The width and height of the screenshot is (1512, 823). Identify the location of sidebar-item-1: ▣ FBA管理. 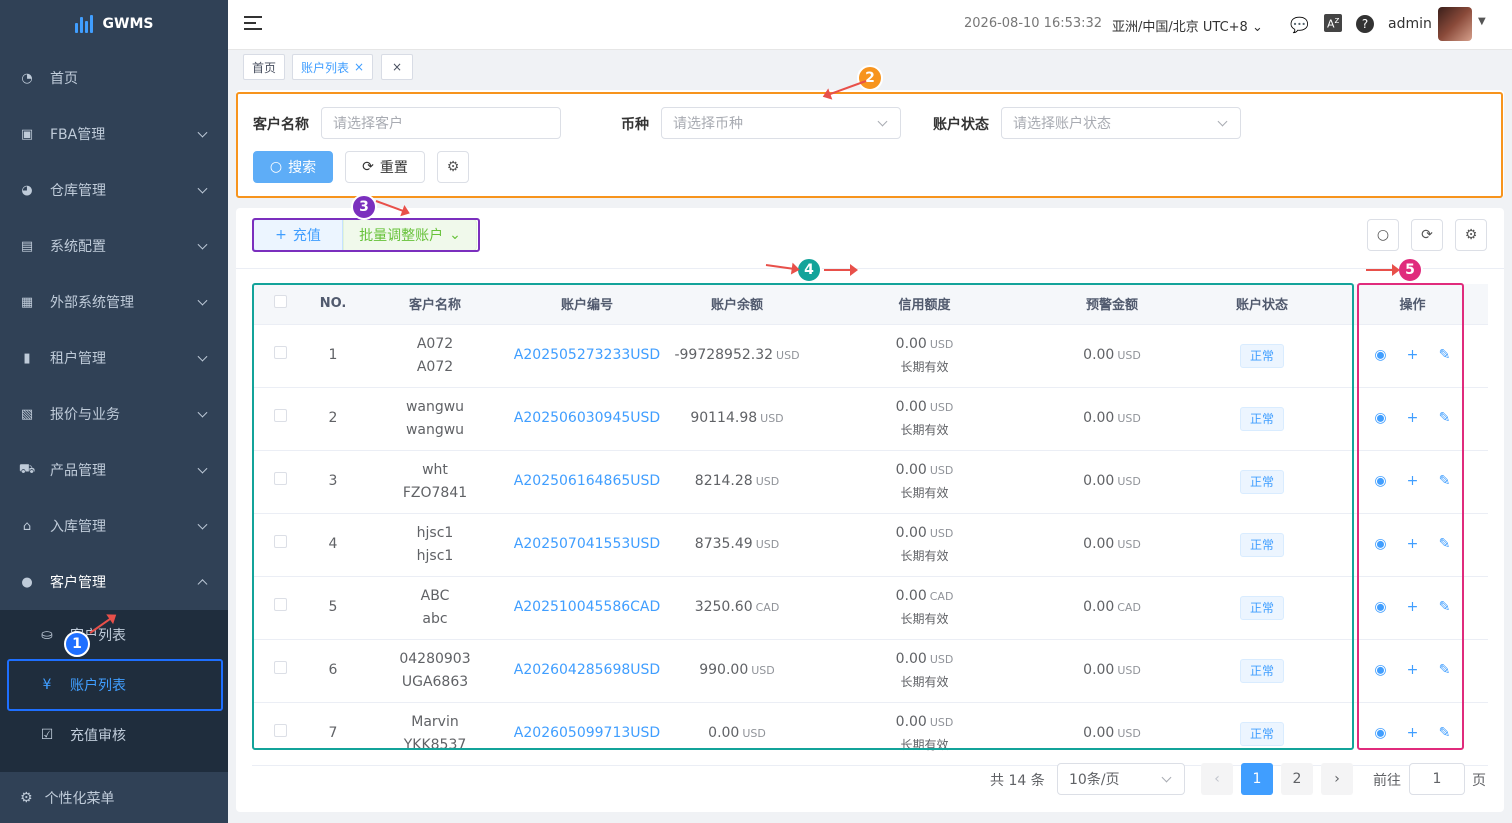
(114, 134).